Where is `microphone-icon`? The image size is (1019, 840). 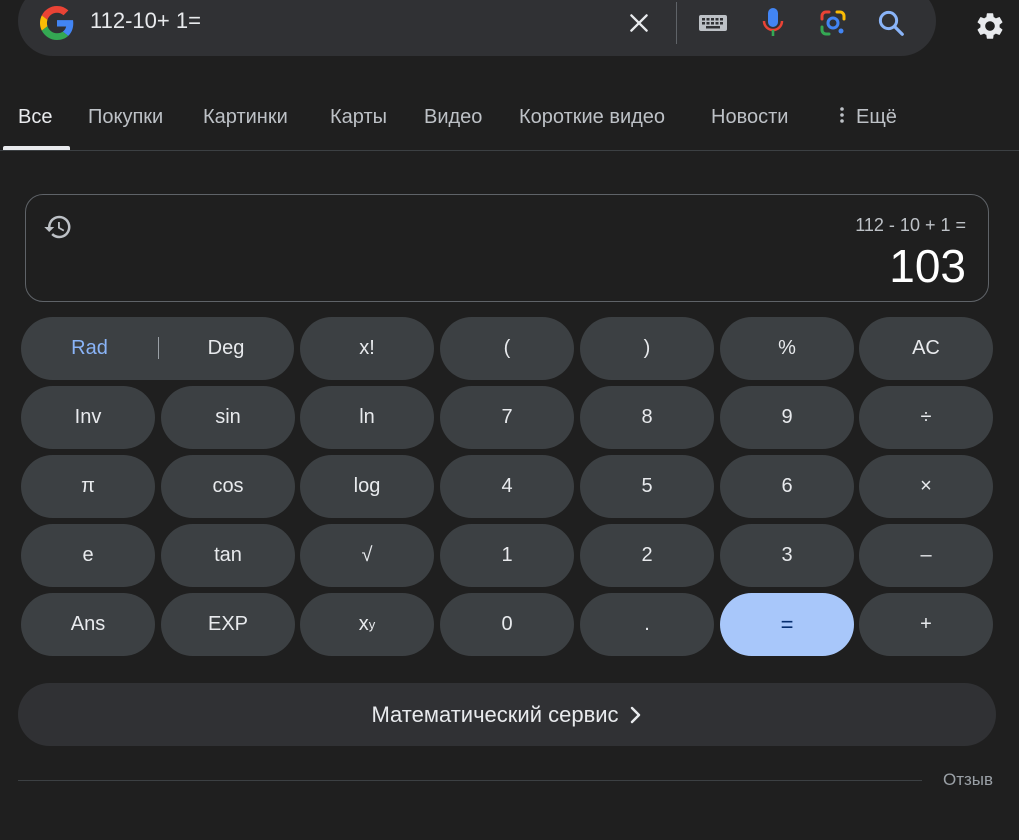 microphone-icon is located at coordinates (773, 23).